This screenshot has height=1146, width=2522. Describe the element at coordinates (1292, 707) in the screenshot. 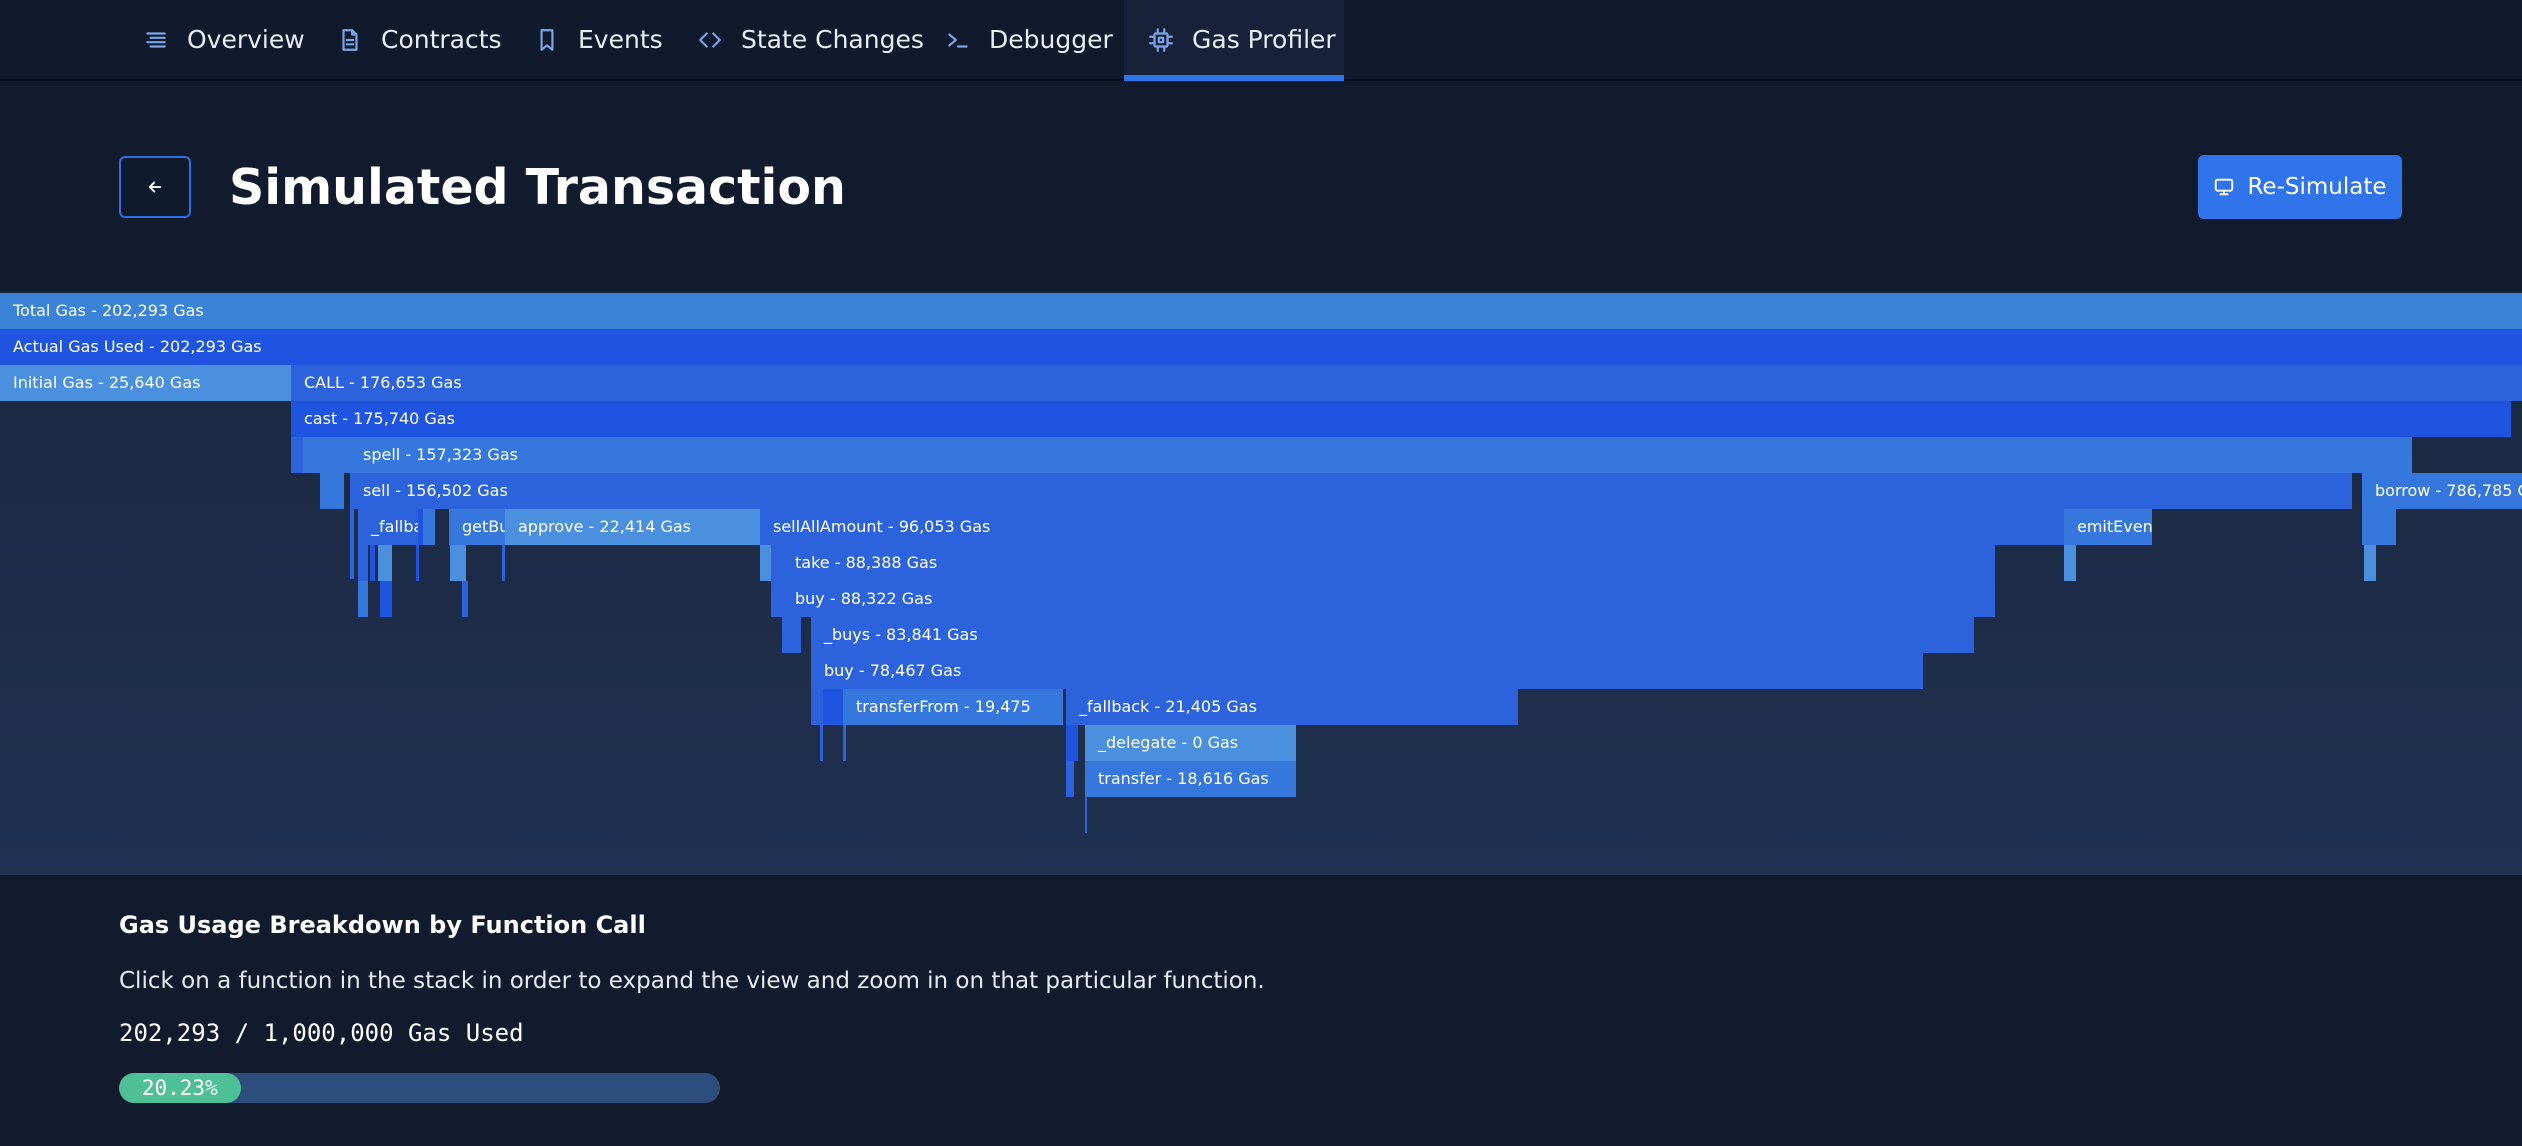

I see `flame-bar-fallback: _fallback - 21,405 Gas` at that location.